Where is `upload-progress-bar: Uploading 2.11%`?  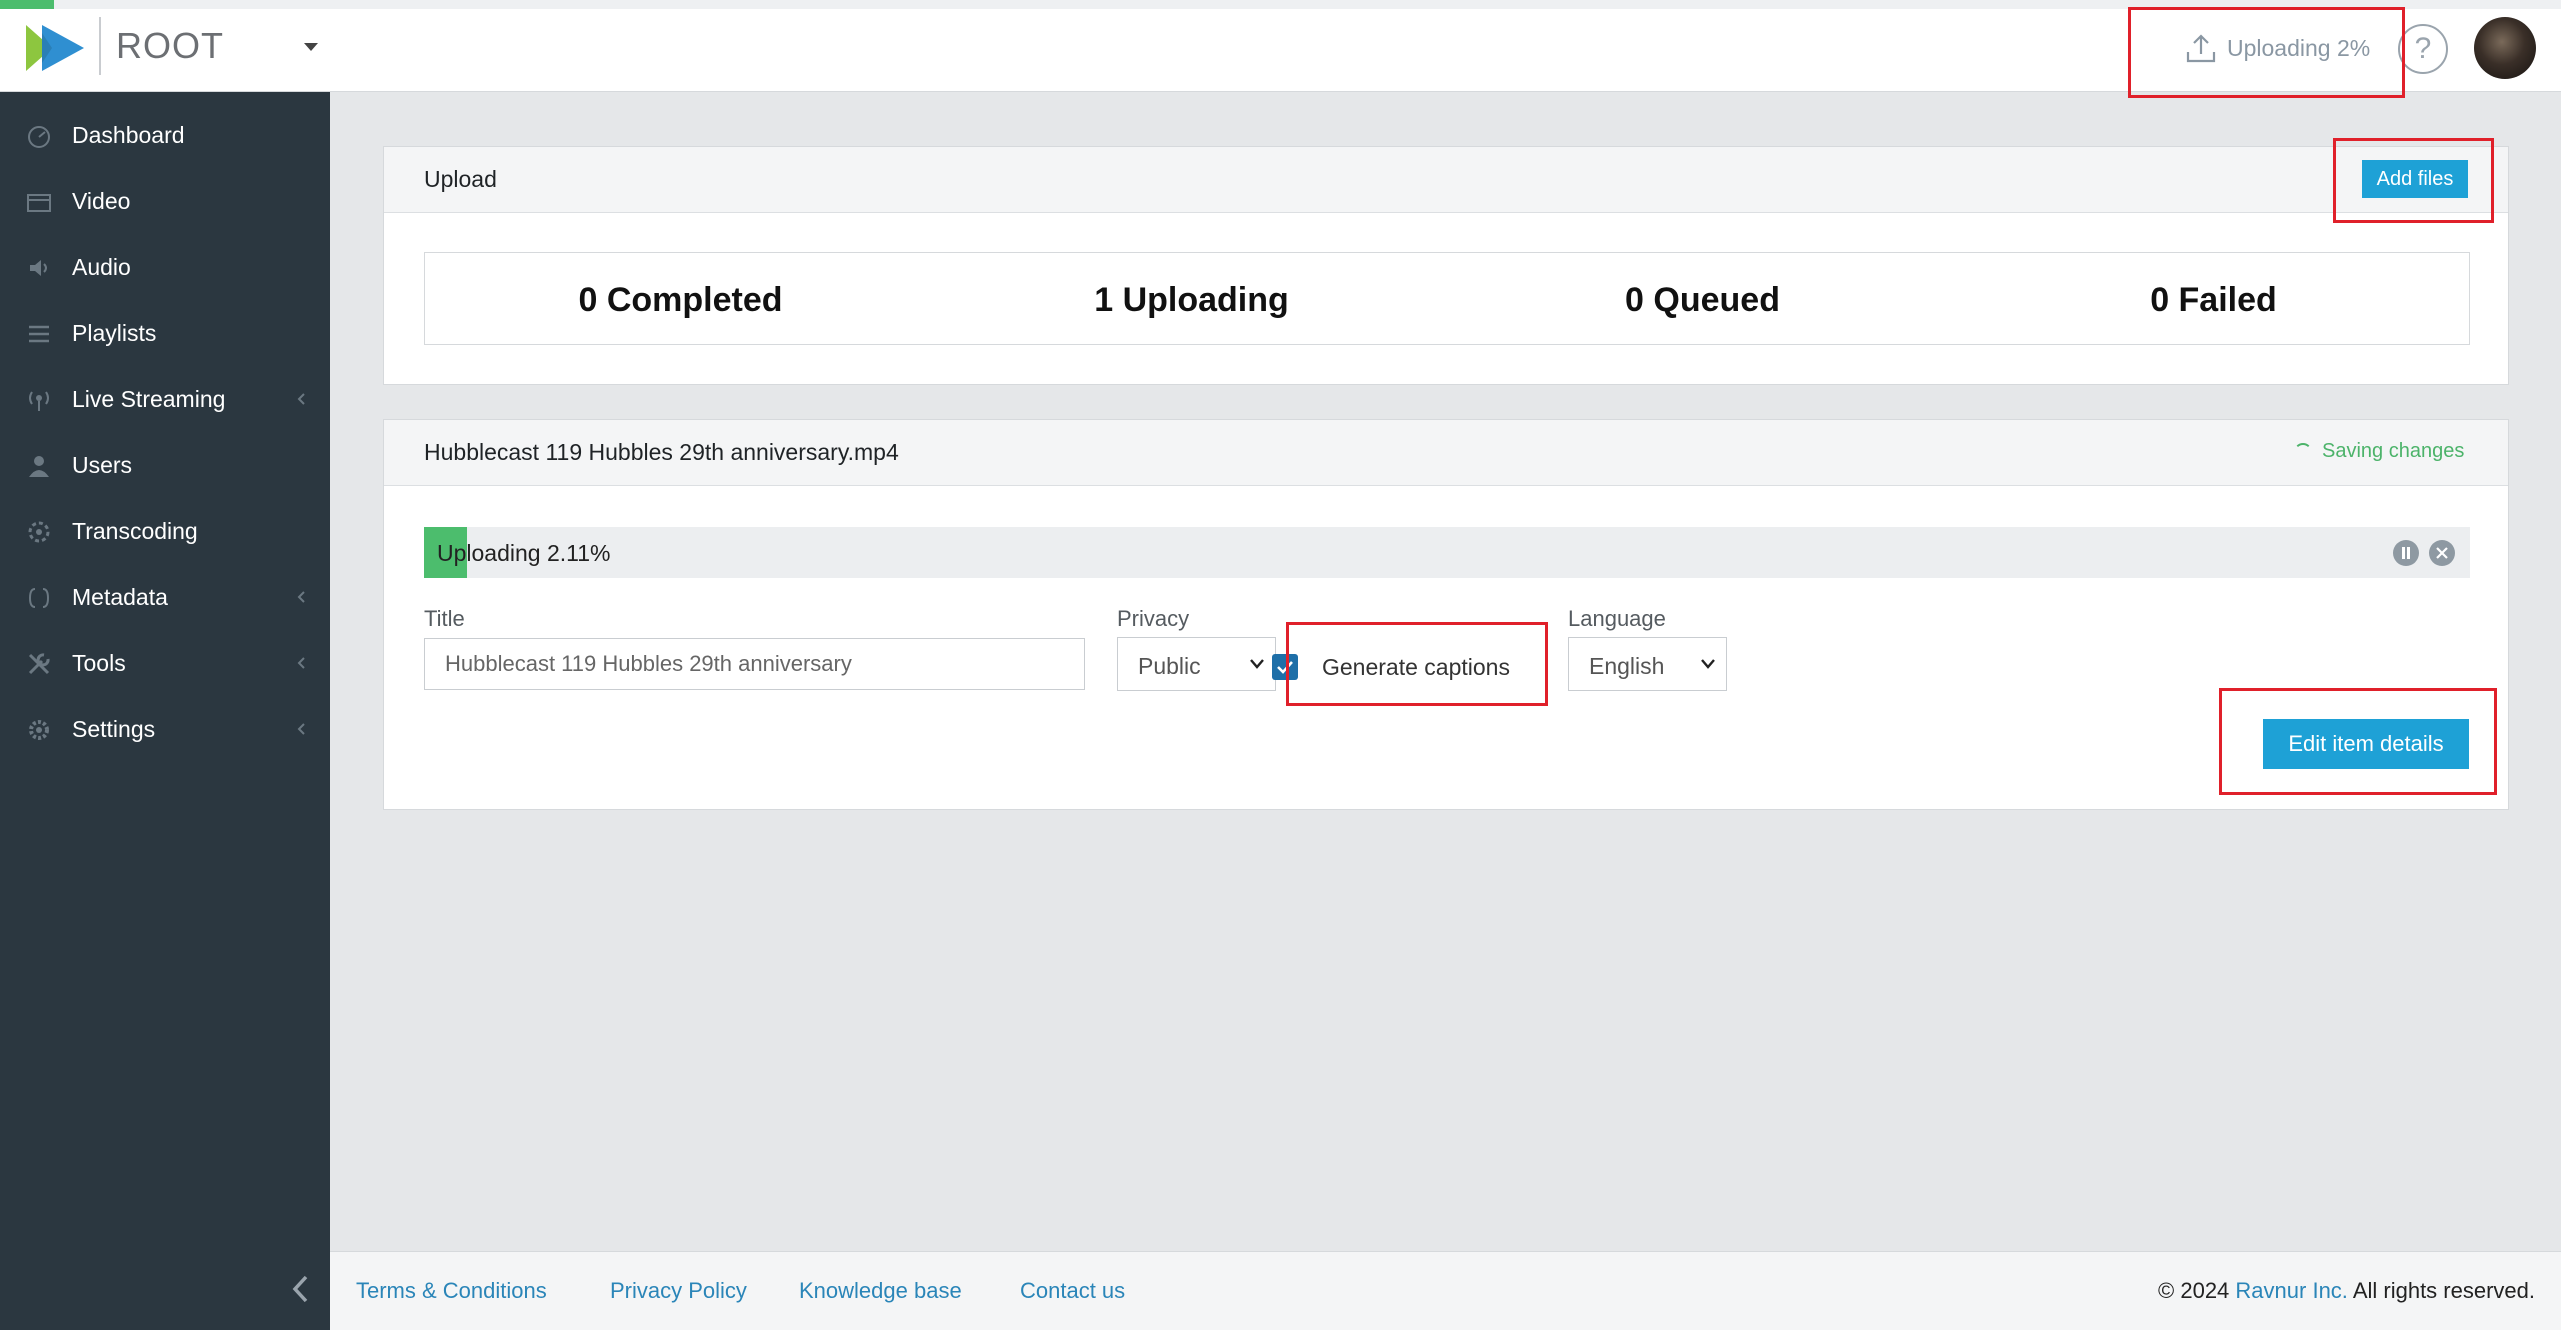
upload-progress-bar: Uploading 2.11% is located at coordinates (1447, 552).